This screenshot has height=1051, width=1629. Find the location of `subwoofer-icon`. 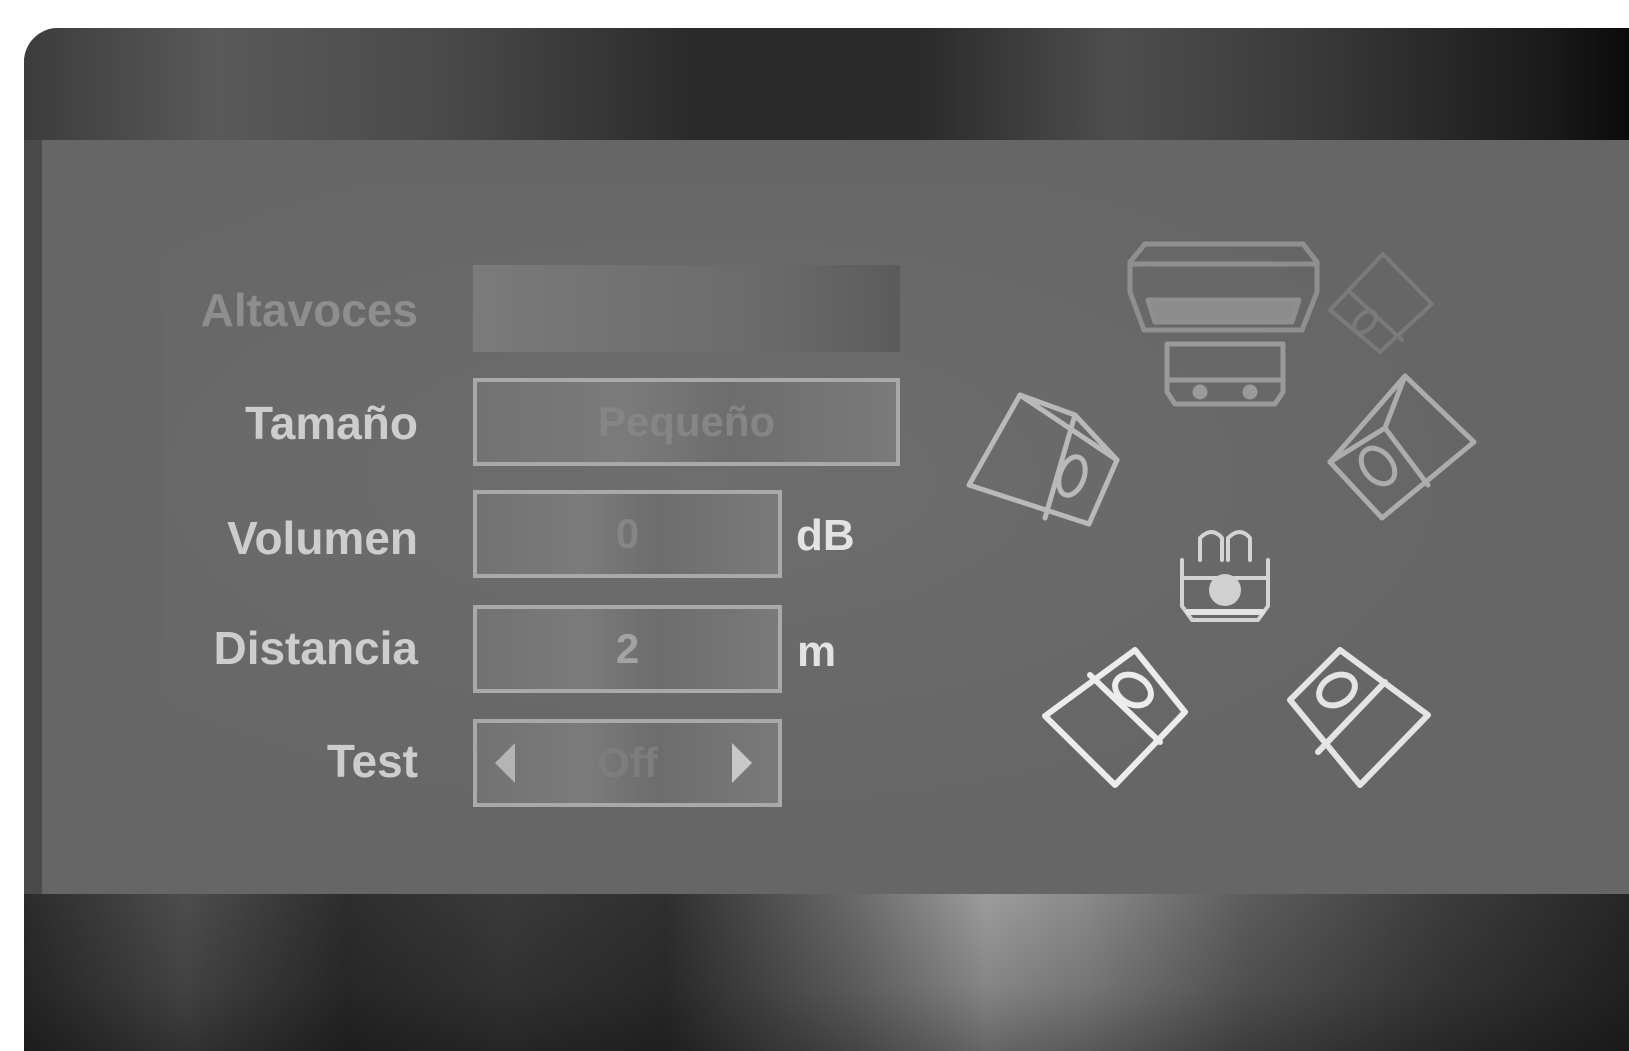

subwoofer-icon is located at coordinates (1225, 374).